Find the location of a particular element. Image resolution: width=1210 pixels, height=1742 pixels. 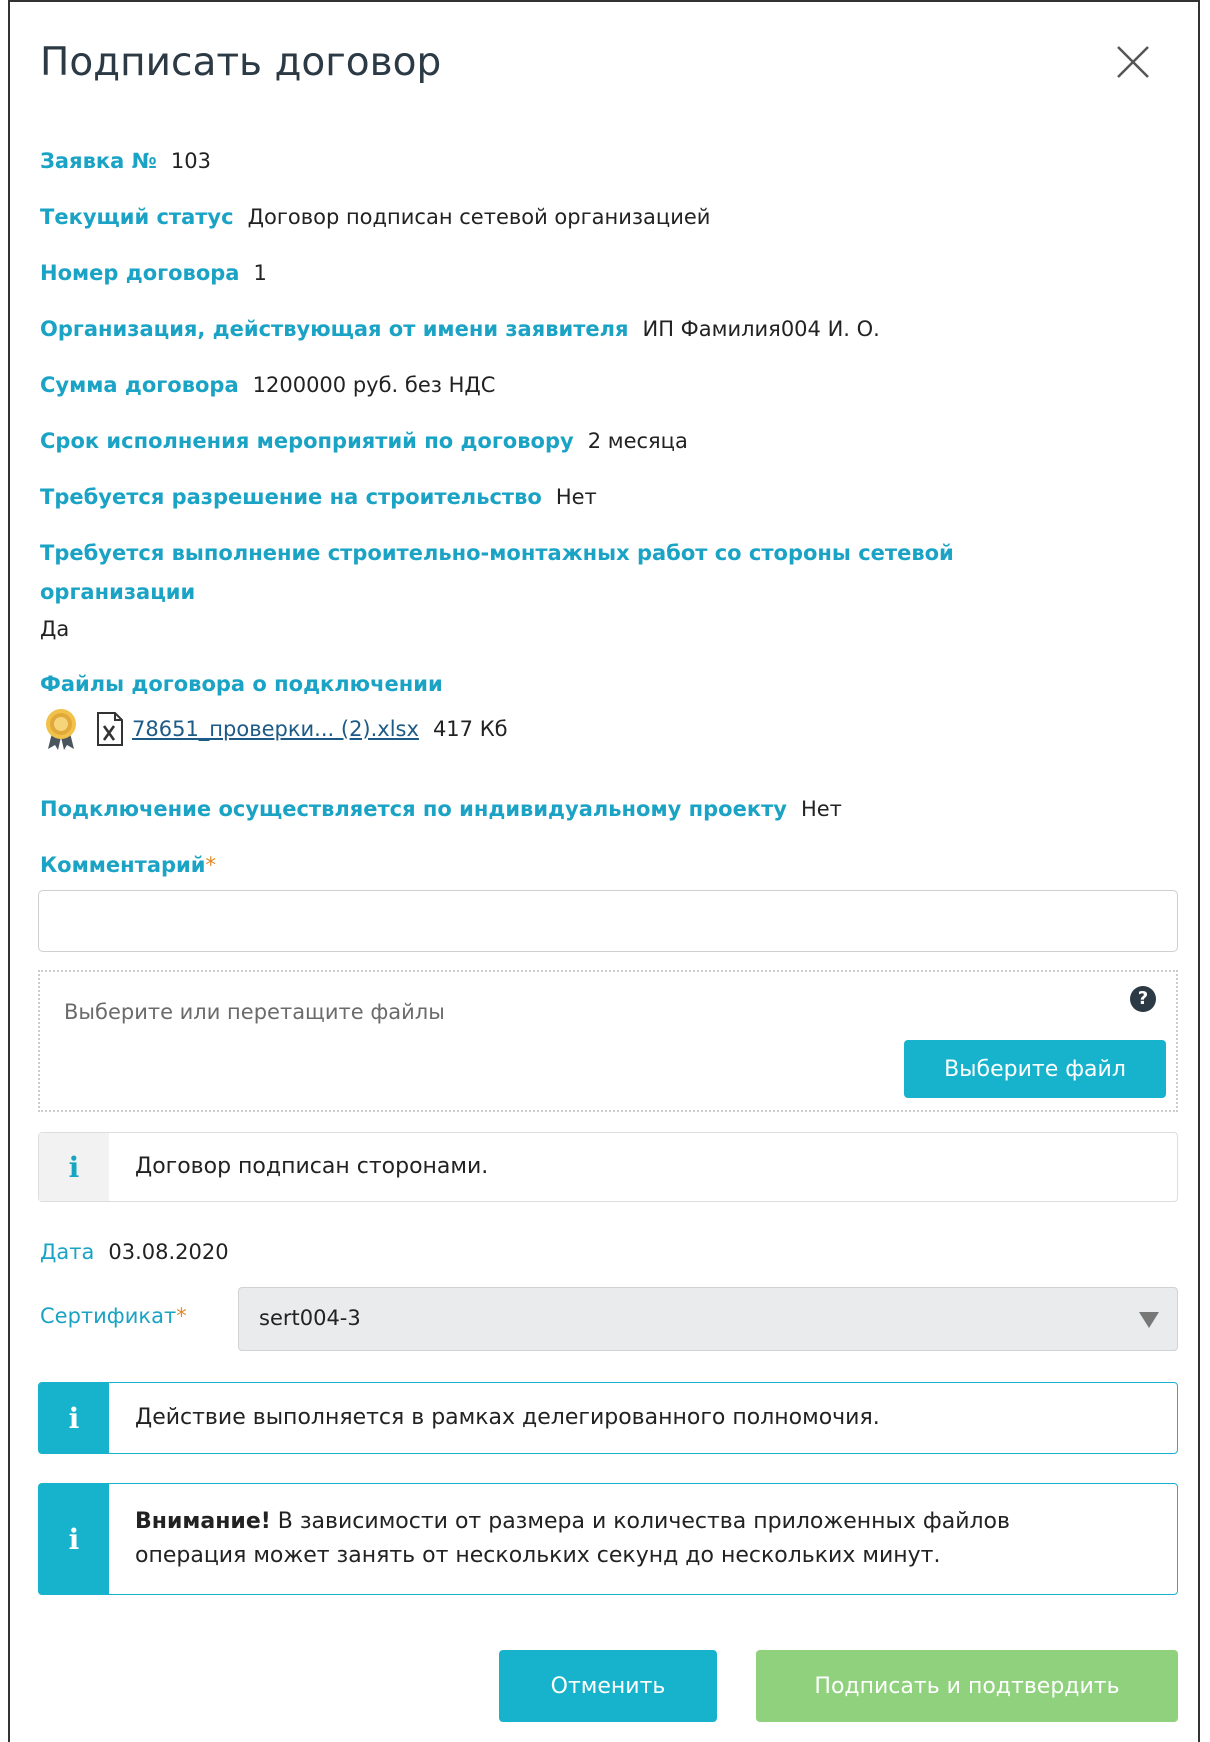

sign-and-confirm-button: Подписать и подтвердить is located at coordinates (967, 1686).